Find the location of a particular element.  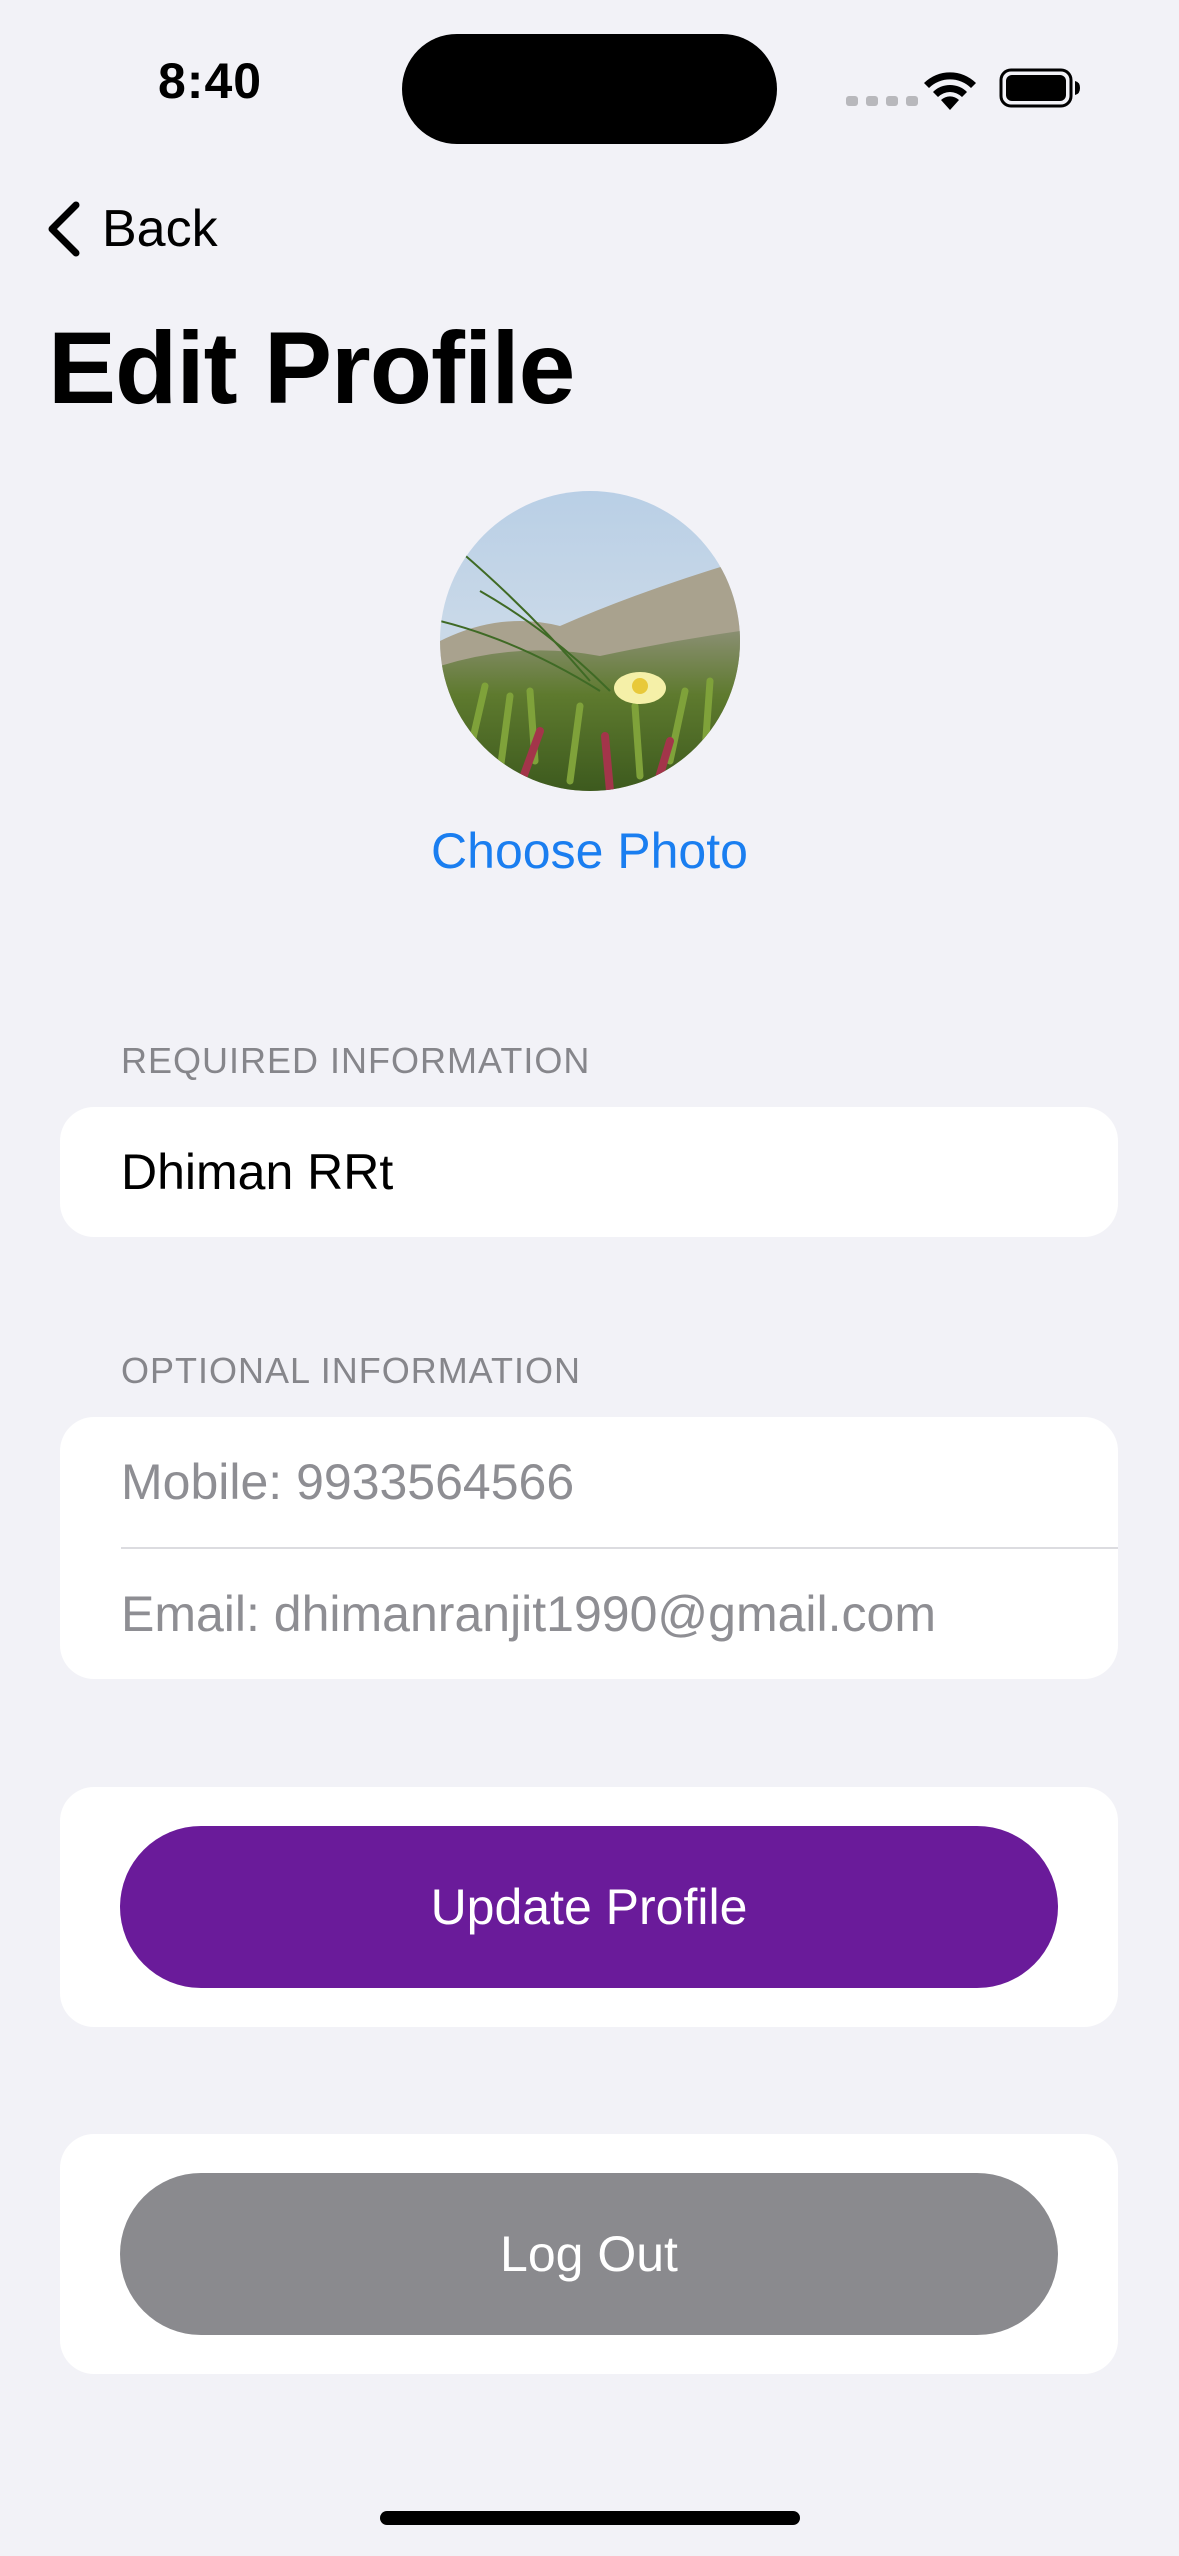

update-card: Update Profile is located at coordinates (589, 1907).